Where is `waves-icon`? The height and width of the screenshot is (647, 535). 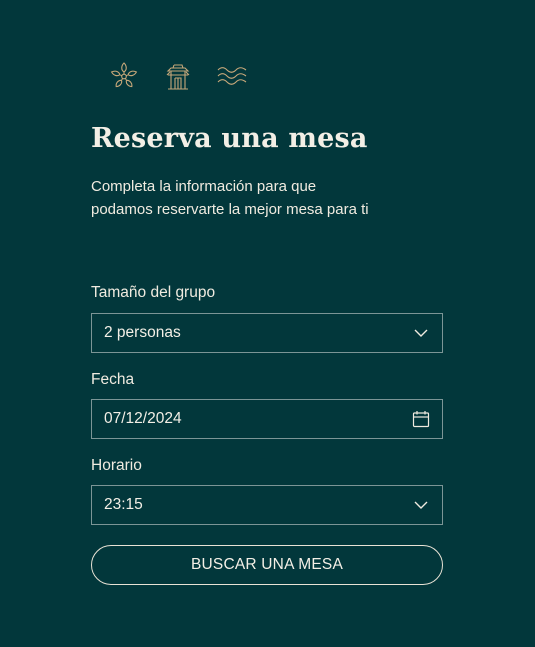 waves-icon is located at coordinates (232, 76).